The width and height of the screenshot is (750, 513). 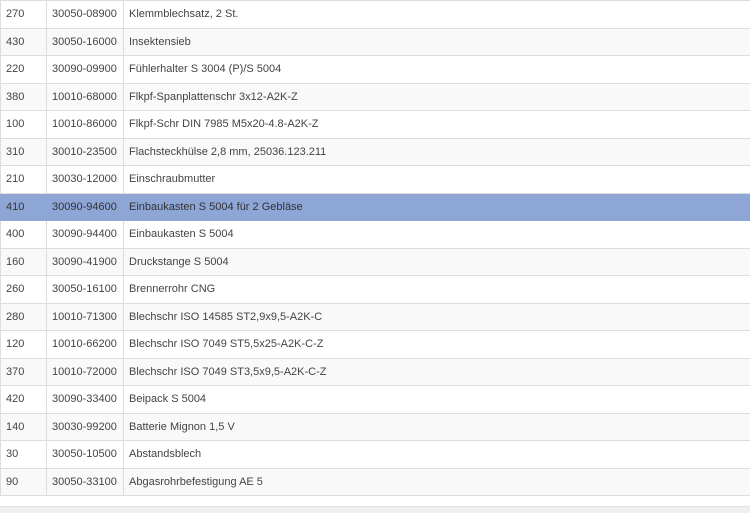 What do you see at coordinates (85, 372) in the screenshot?
I see `article-number-cell: 10010-72000` at bounding box center [85, 372].